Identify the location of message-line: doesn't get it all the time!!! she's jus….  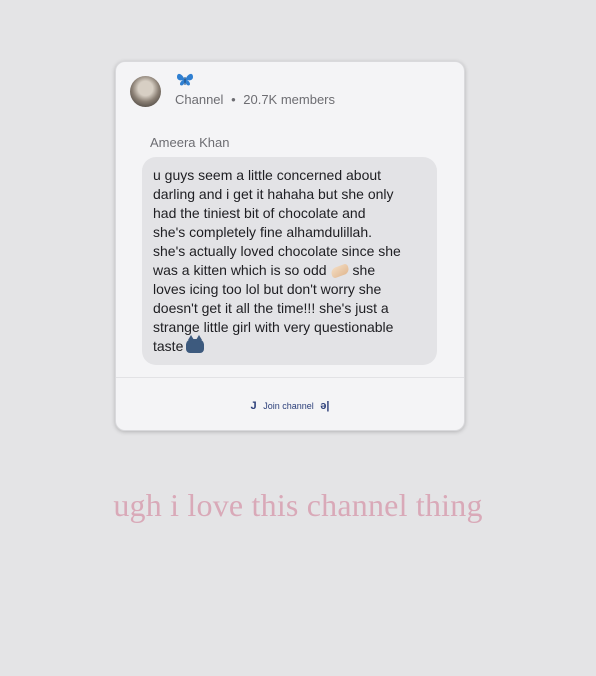
(271, 308).